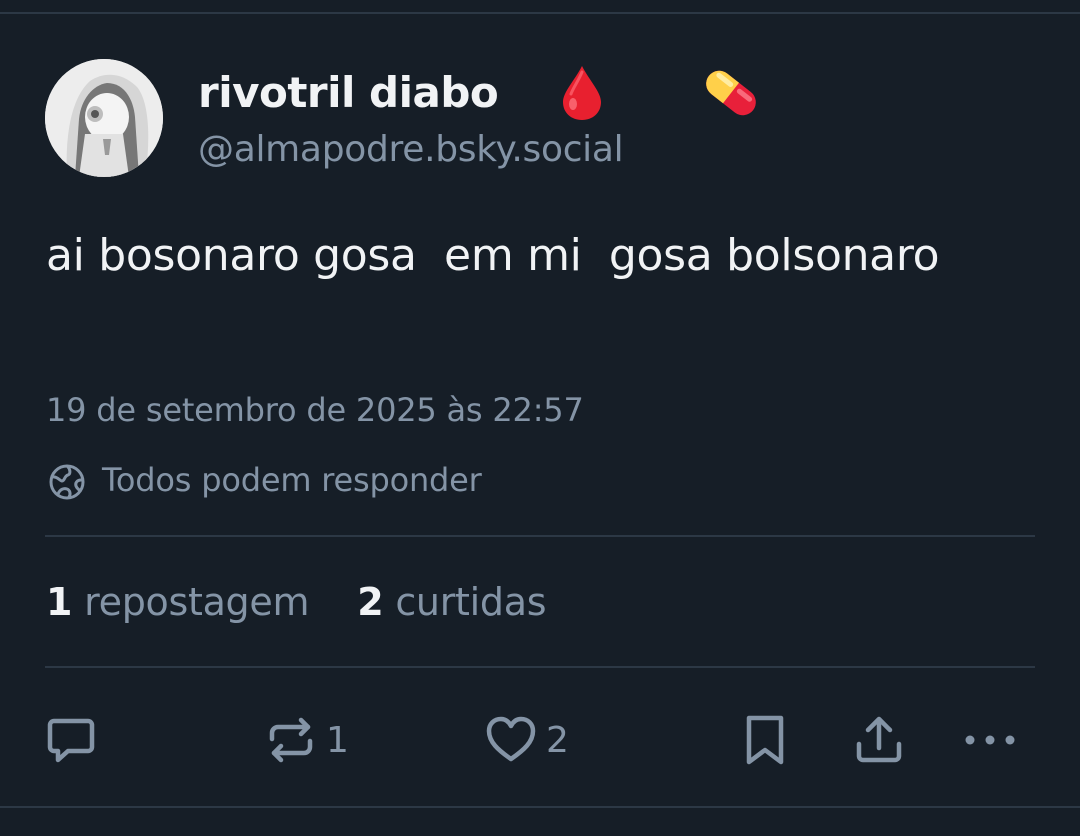  I want to click on repost-button: 1, so click(306, 740).